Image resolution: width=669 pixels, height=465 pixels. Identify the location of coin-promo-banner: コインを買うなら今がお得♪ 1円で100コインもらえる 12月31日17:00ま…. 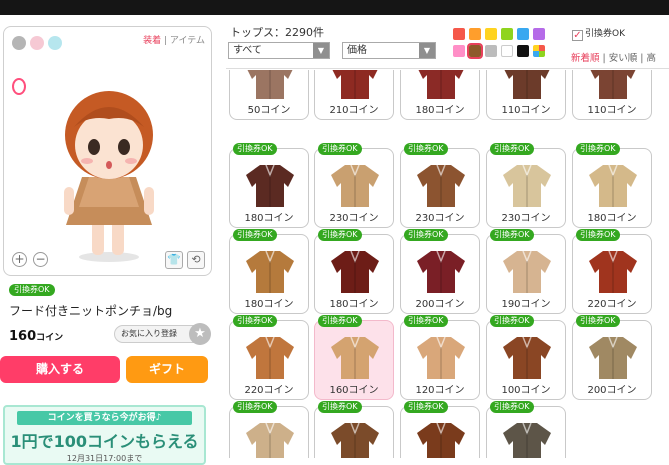
(104, 435).